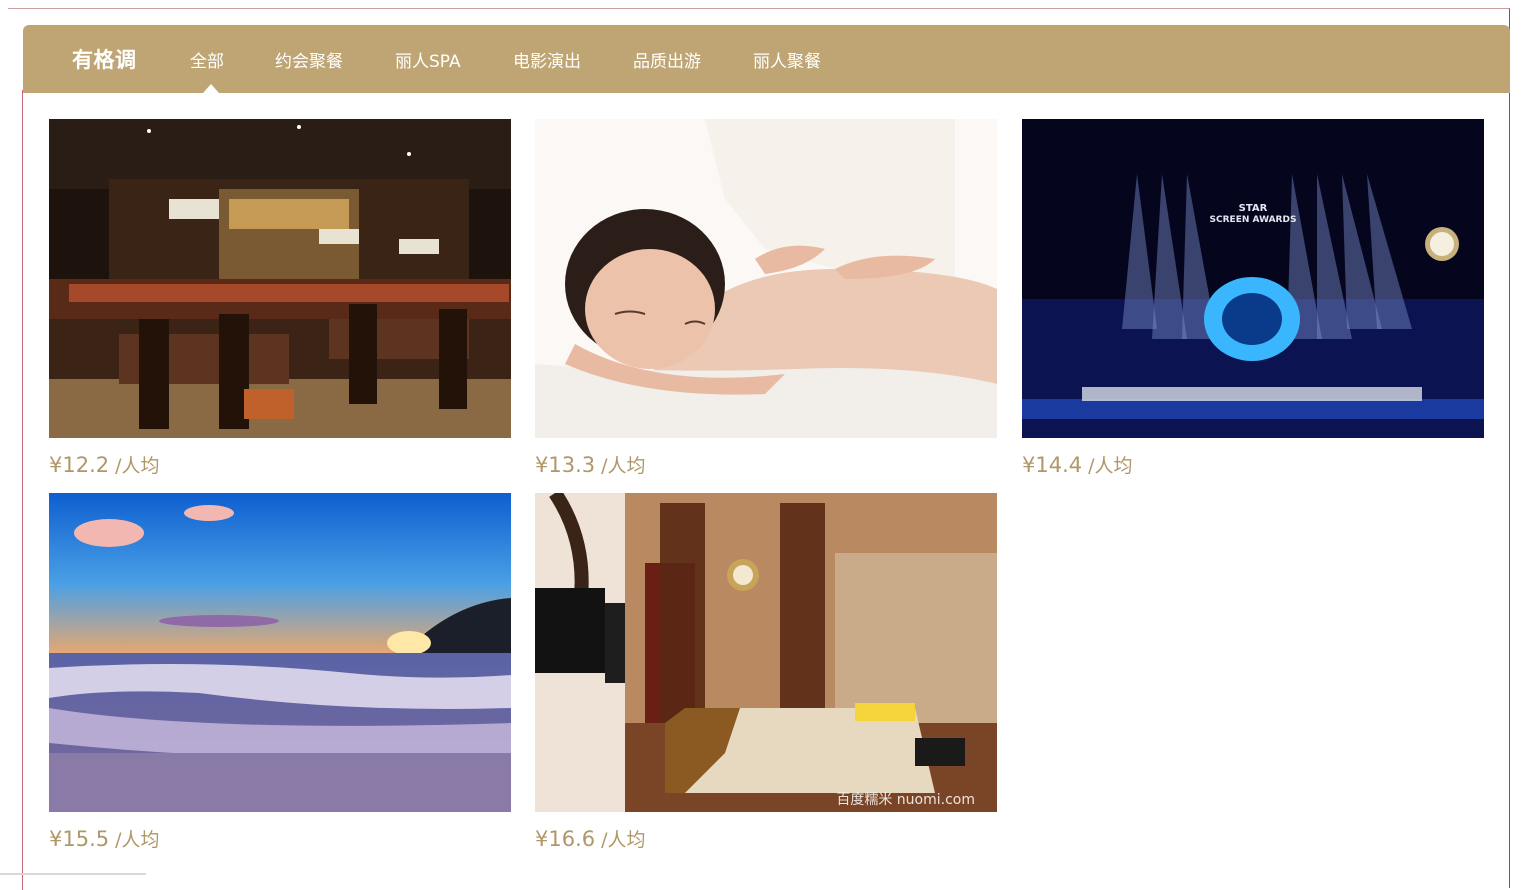  Describe the element at coordinates (565, 465) in the screenshot. I see `price-amount: ¥13.3` at that location.